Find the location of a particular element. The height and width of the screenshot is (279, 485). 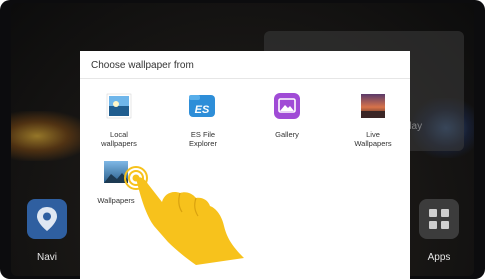

live-wallpapers-icon is located at coordinates (373, 106).